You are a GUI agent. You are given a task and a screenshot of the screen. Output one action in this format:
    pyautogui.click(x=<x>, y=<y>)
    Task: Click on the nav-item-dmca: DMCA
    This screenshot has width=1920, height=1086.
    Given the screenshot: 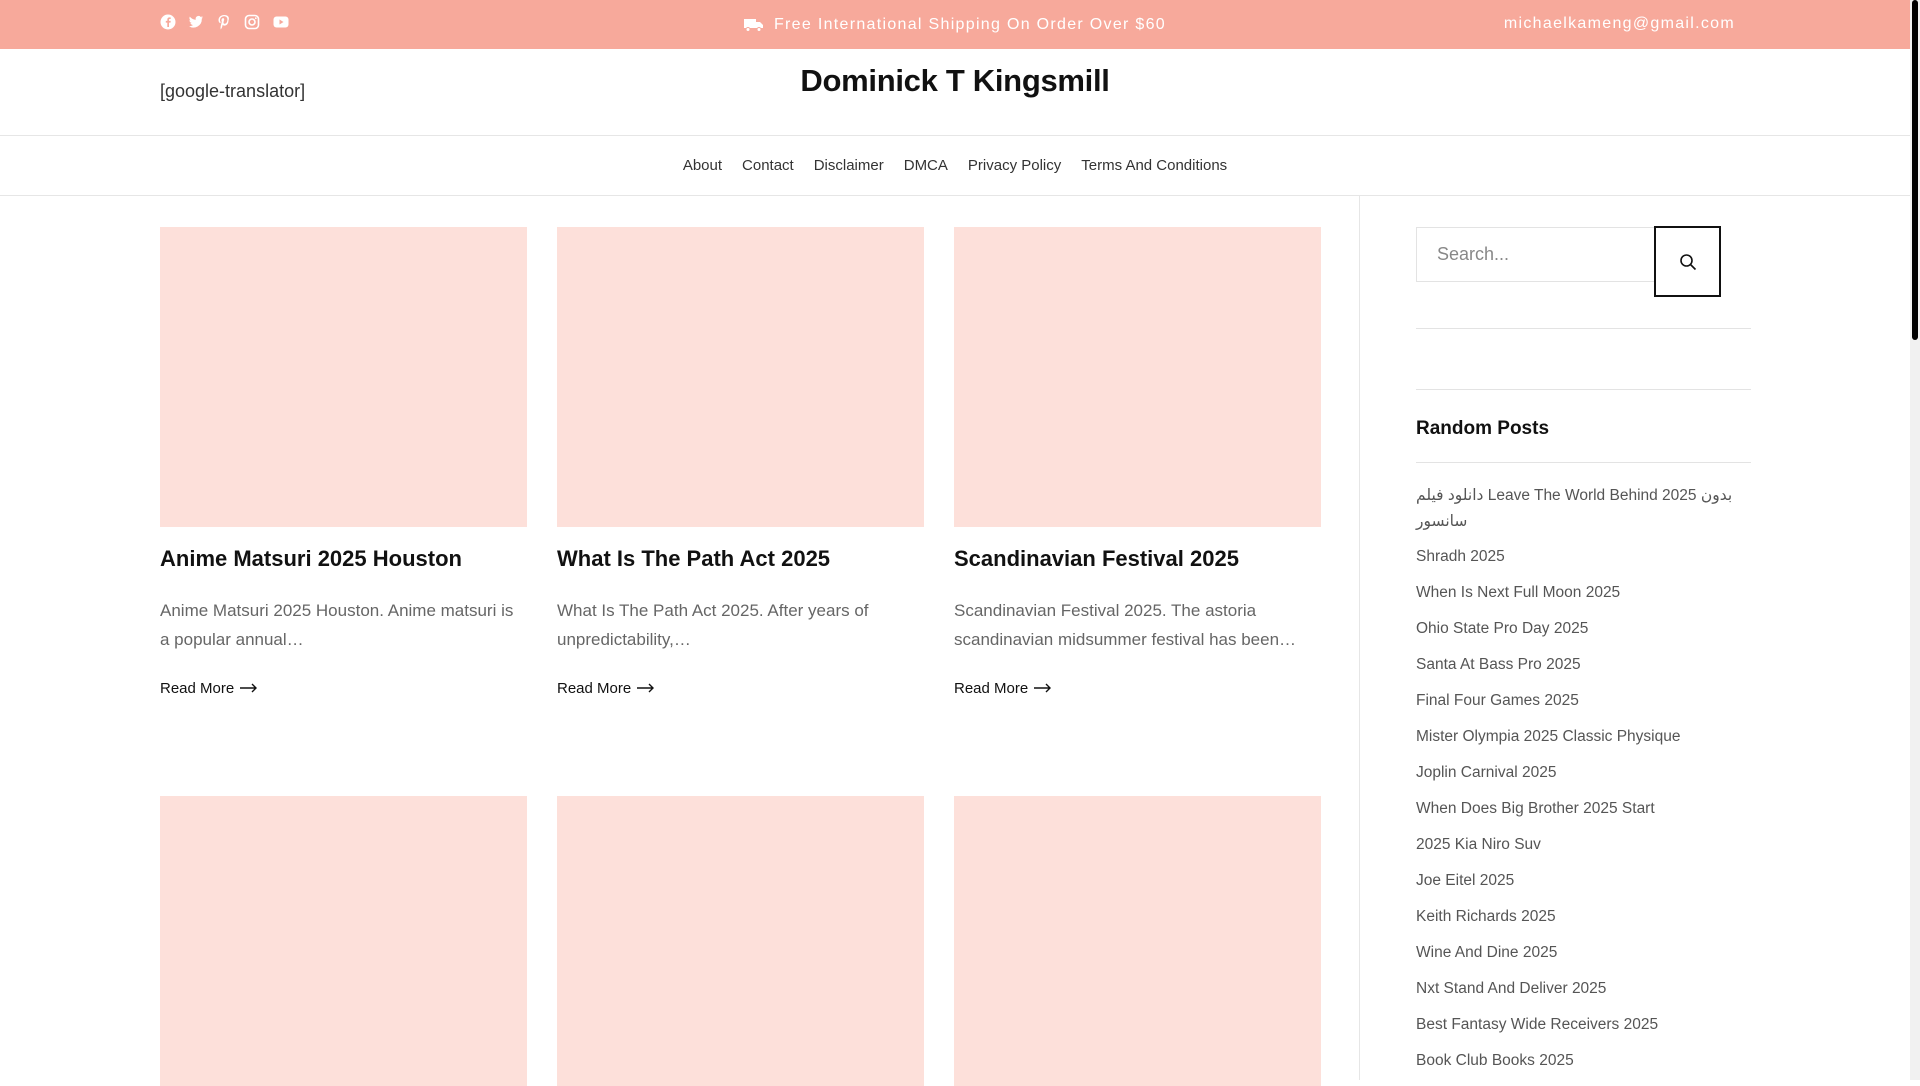 What is the action you would take?
    pyautogui.click(x=926, y=165)
    